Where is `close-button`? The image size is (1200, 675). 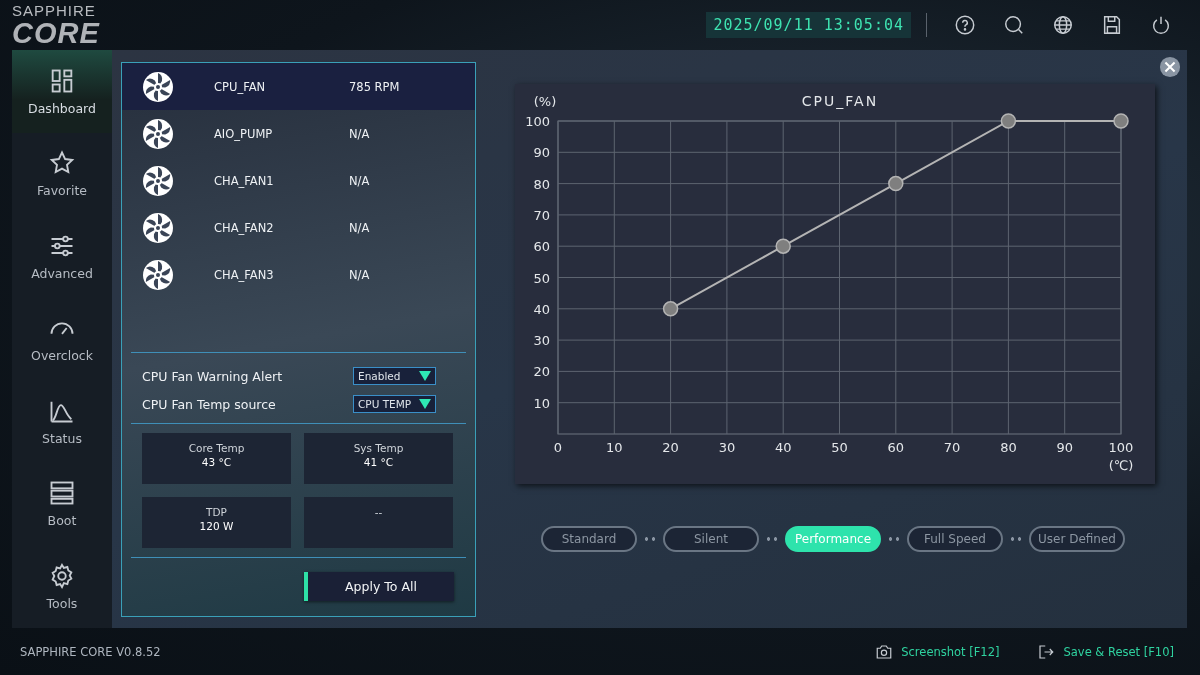
close-button is located at coordinates (1170, 67).